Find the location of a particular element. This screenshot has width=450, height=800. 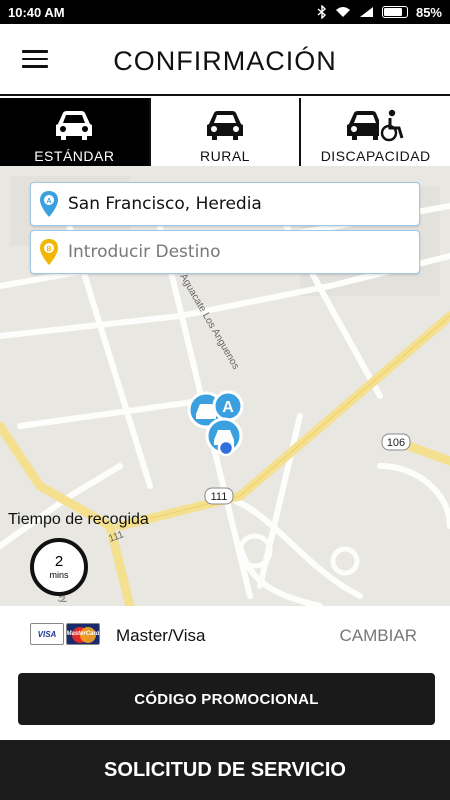

origin-field: A is located at coordinates (225, 204).